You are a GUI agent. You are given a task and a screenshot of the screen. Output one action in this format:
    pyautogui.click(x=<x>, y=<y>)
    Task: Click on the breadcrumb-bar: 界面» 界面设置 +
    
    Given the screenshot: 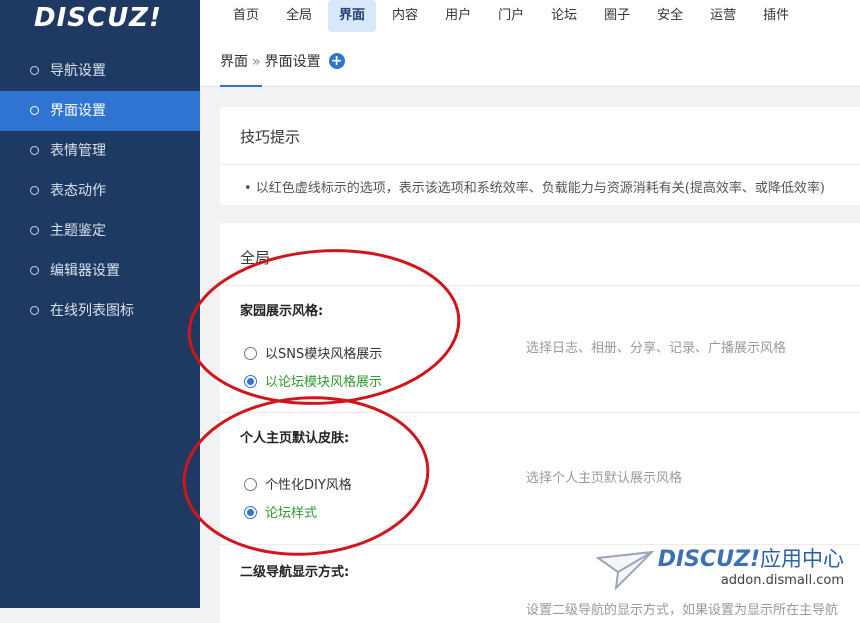 What is the action you would take?
    pyautogui.click(x=530, y=64)
    